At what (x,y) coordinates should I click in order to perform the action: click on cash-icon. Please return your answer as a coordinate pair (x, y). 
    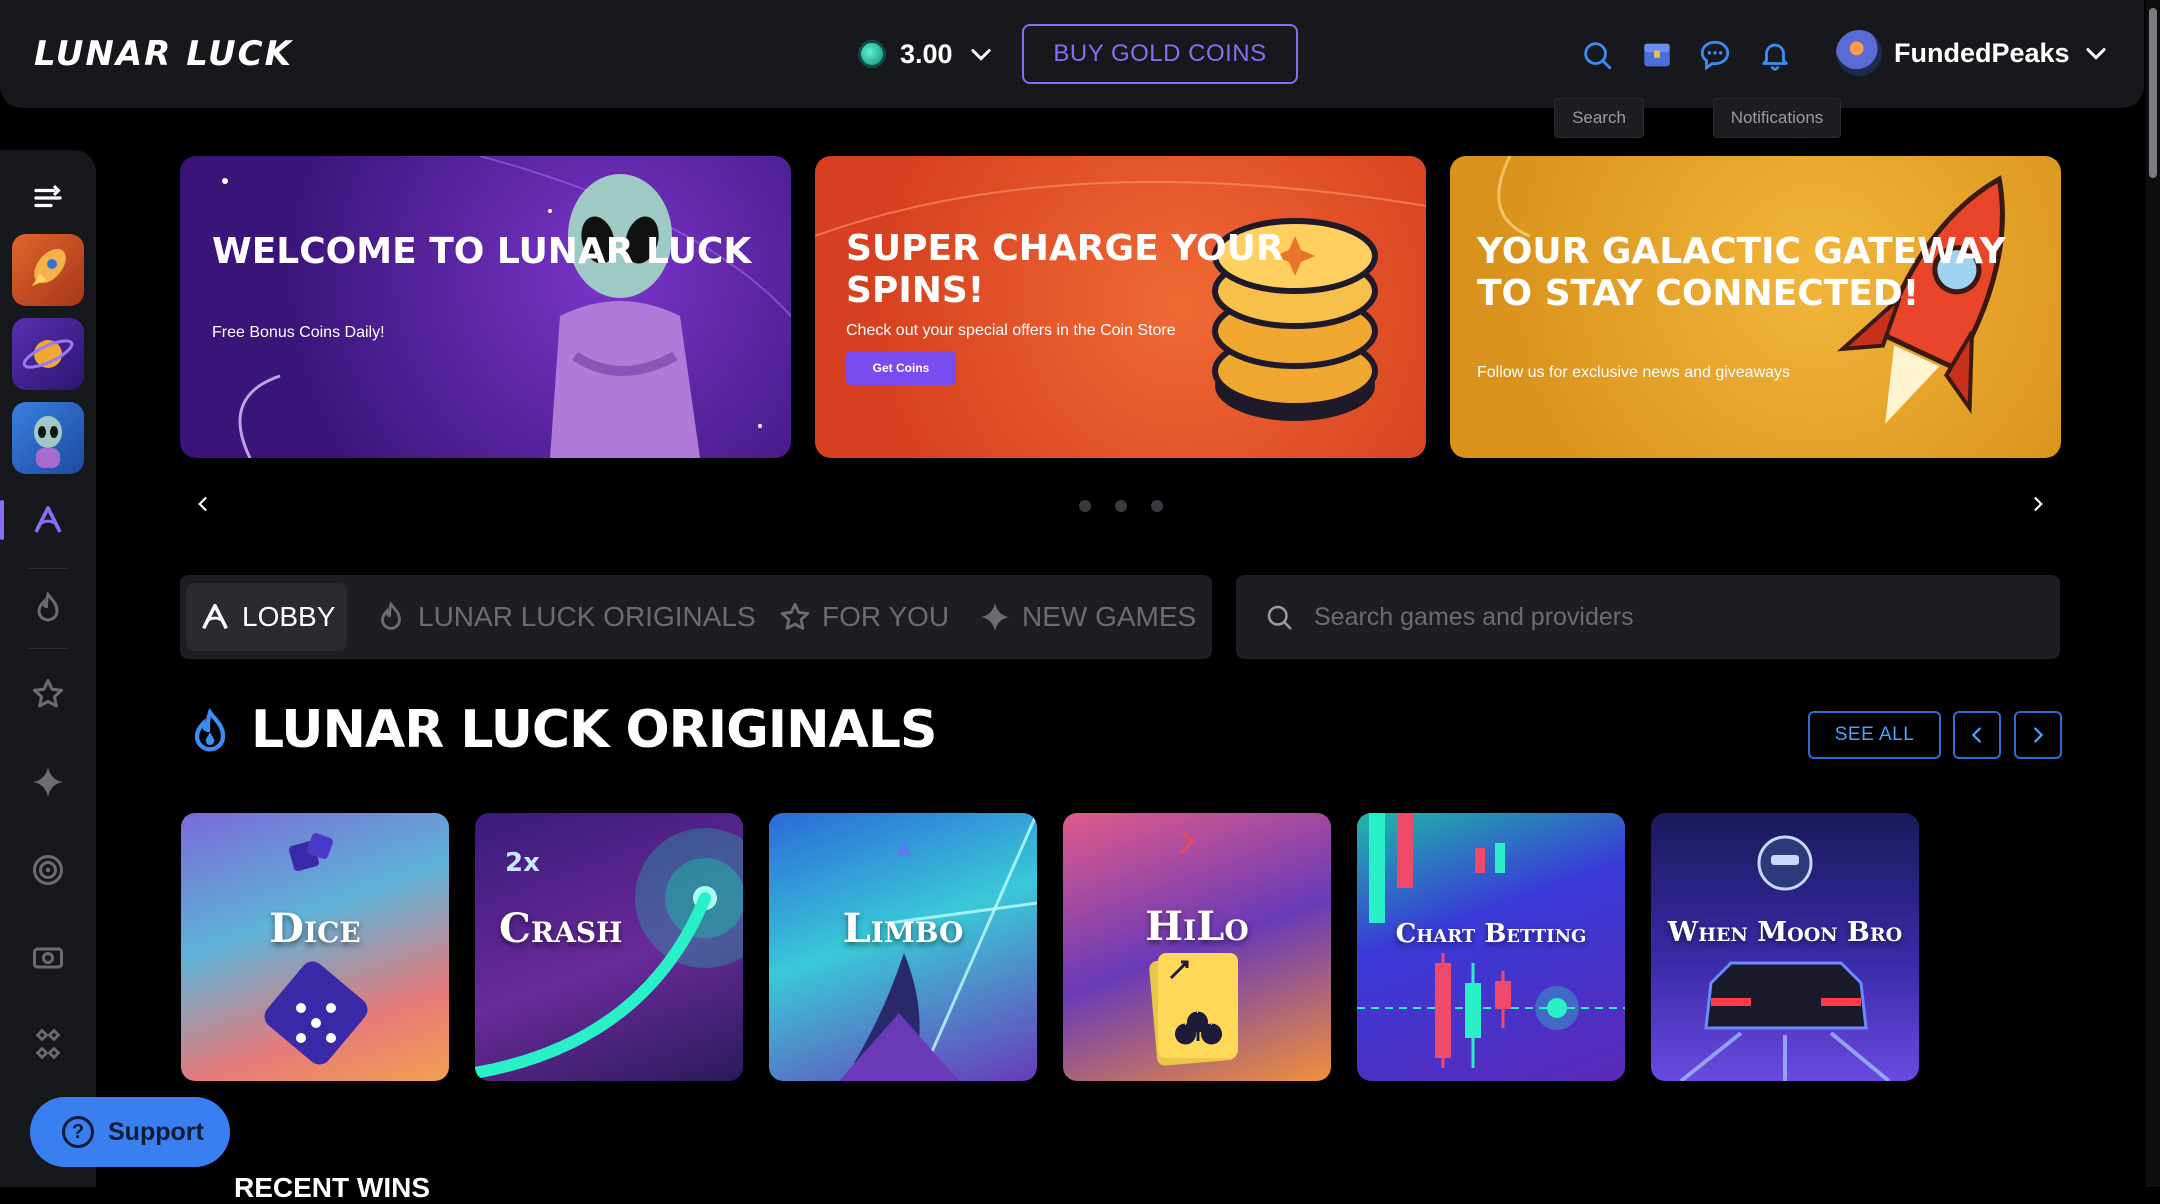
    Looking at the image, I should click on (48, 958).